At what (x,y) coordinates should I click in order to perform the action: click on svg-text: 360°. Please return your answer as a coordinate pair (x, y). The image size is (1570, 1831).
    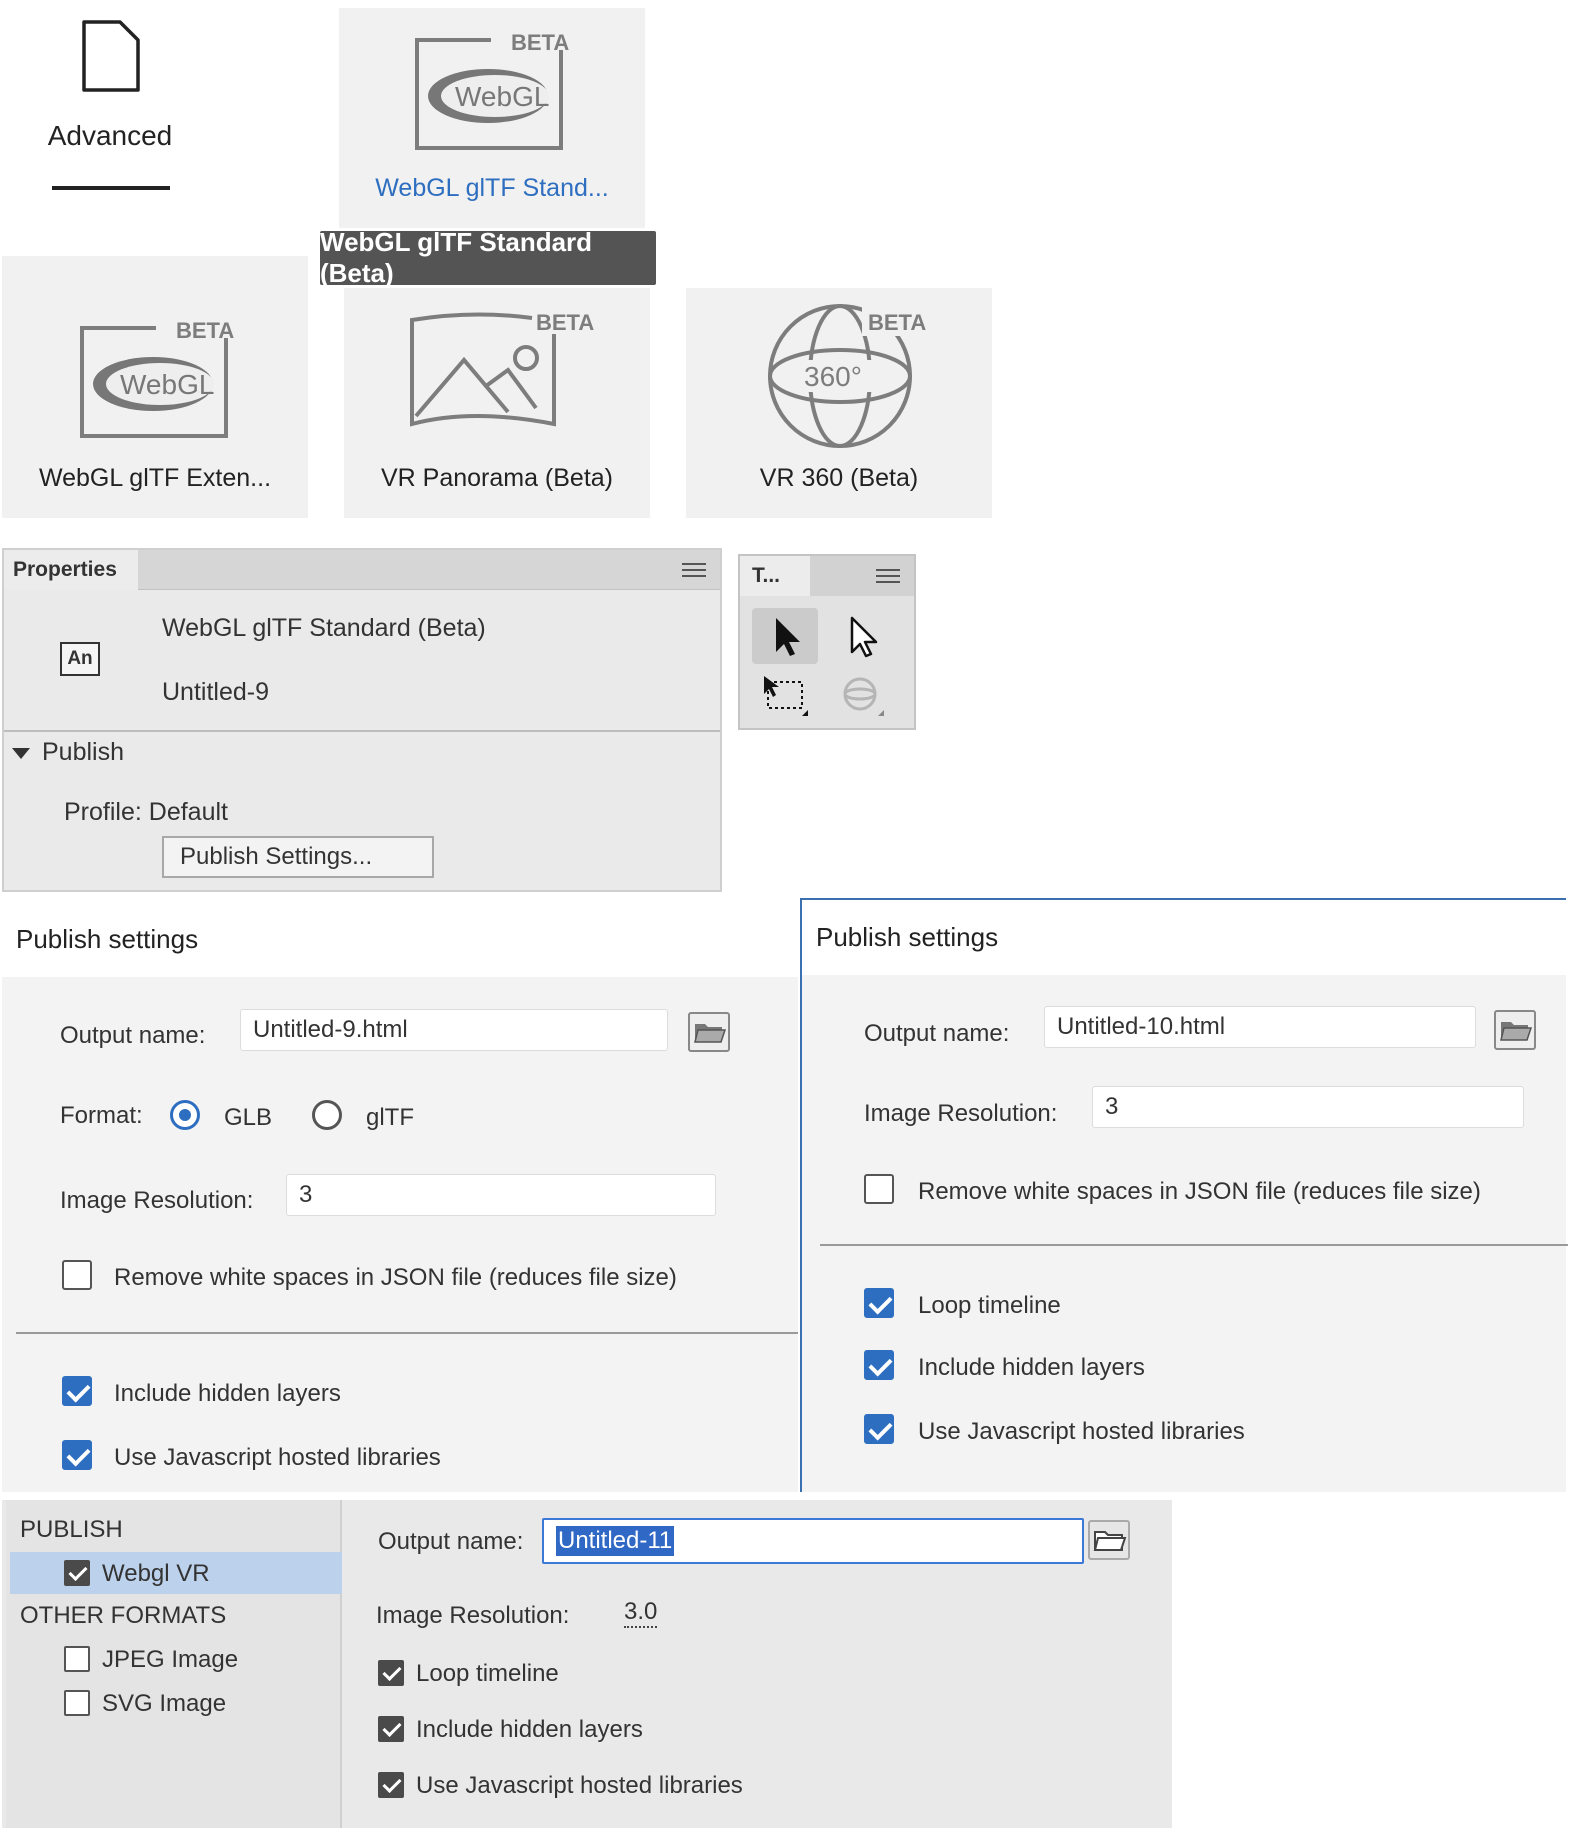
    Looking at the image, I should click on (833, 376).